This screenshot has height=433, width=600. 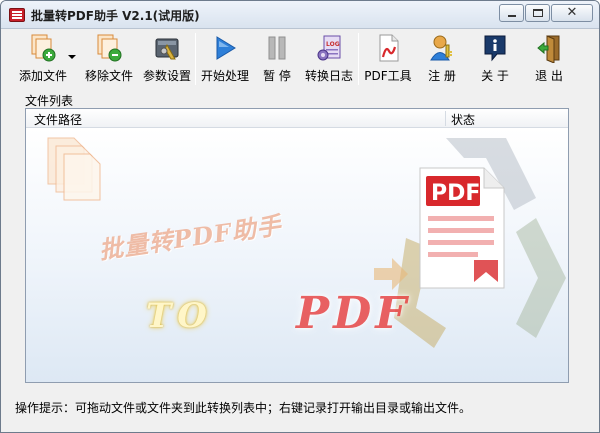 What do you see at coordinates (109, 48) in the screenshot?
I see `remove-file-icon` at bounding box center [109, 48].